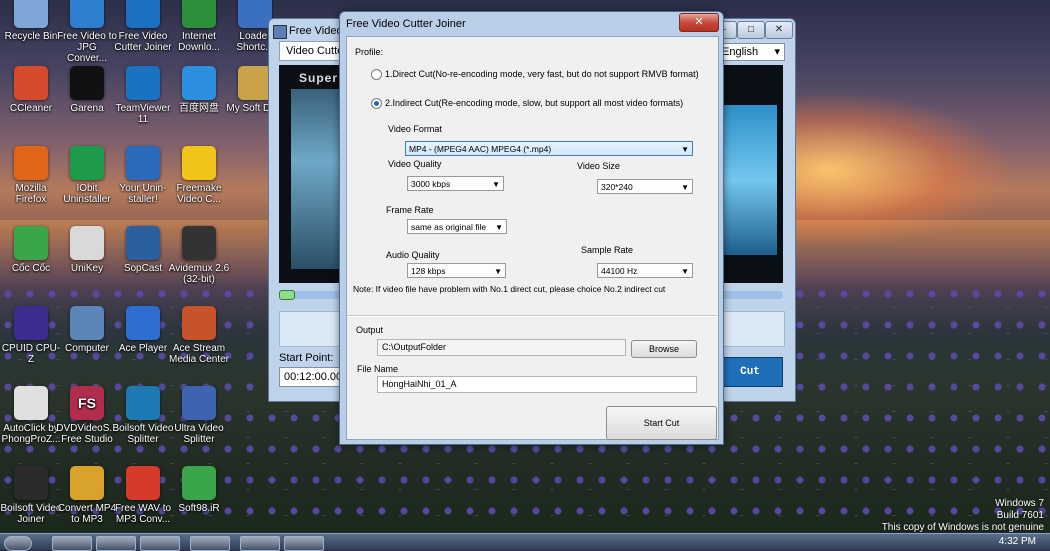 The image size is (1050, 551). I want to click on desktop-icon: Garena, so click(87, 90).